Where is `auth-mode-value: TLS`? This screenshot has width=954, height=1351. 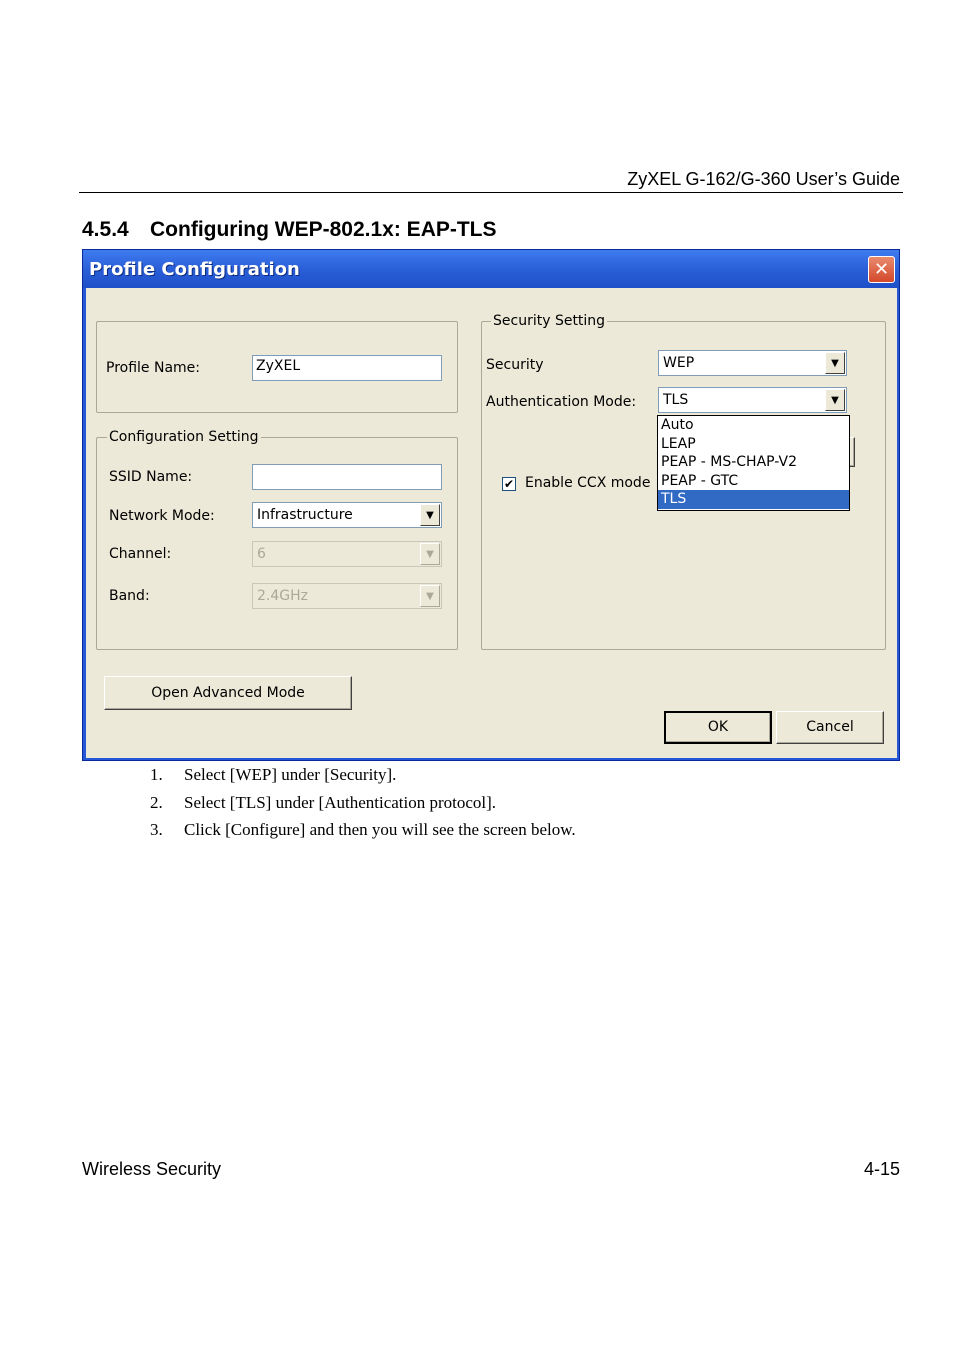
auth-mode-value: TLS is located at coordinates (676, 400).